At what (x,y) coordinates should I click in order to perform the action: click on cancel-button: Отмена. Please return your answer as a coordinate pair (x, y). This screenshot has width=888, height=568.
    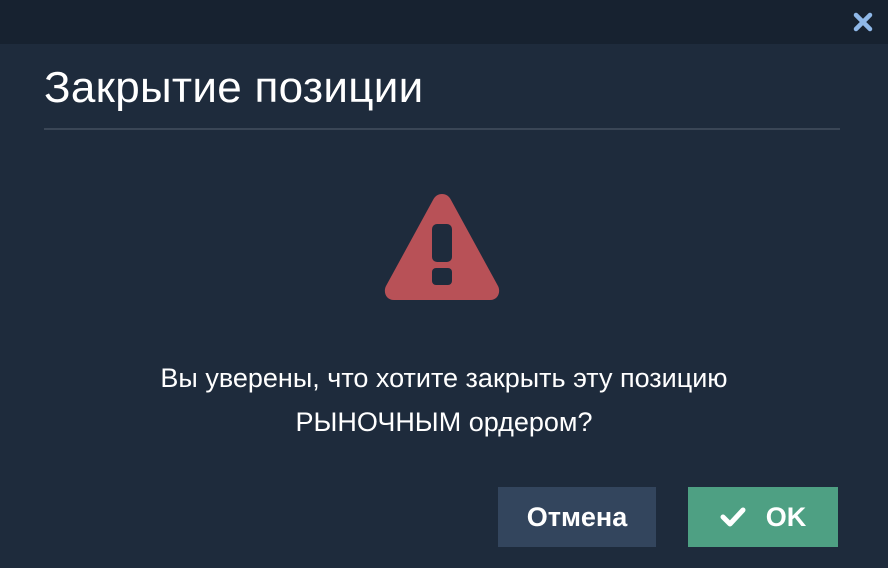
    Looking at the image, I should click on (577, 517).